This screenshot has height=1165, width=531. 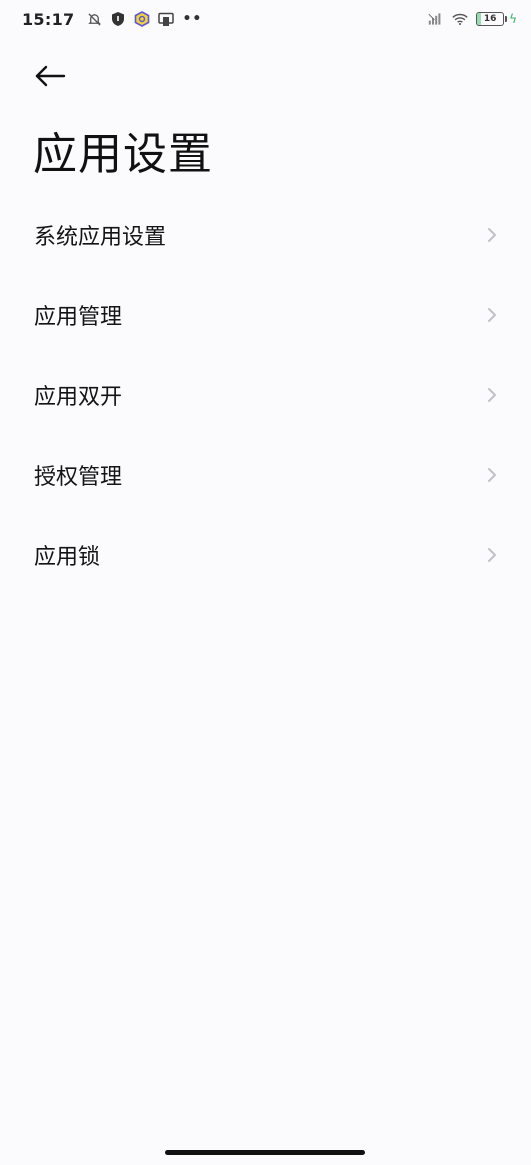 What do you see at coordinates (265, 235) in the screenshot?
I see `menu-item-system-app-settings: 系统应用设置` at bounding box center [265, 235].